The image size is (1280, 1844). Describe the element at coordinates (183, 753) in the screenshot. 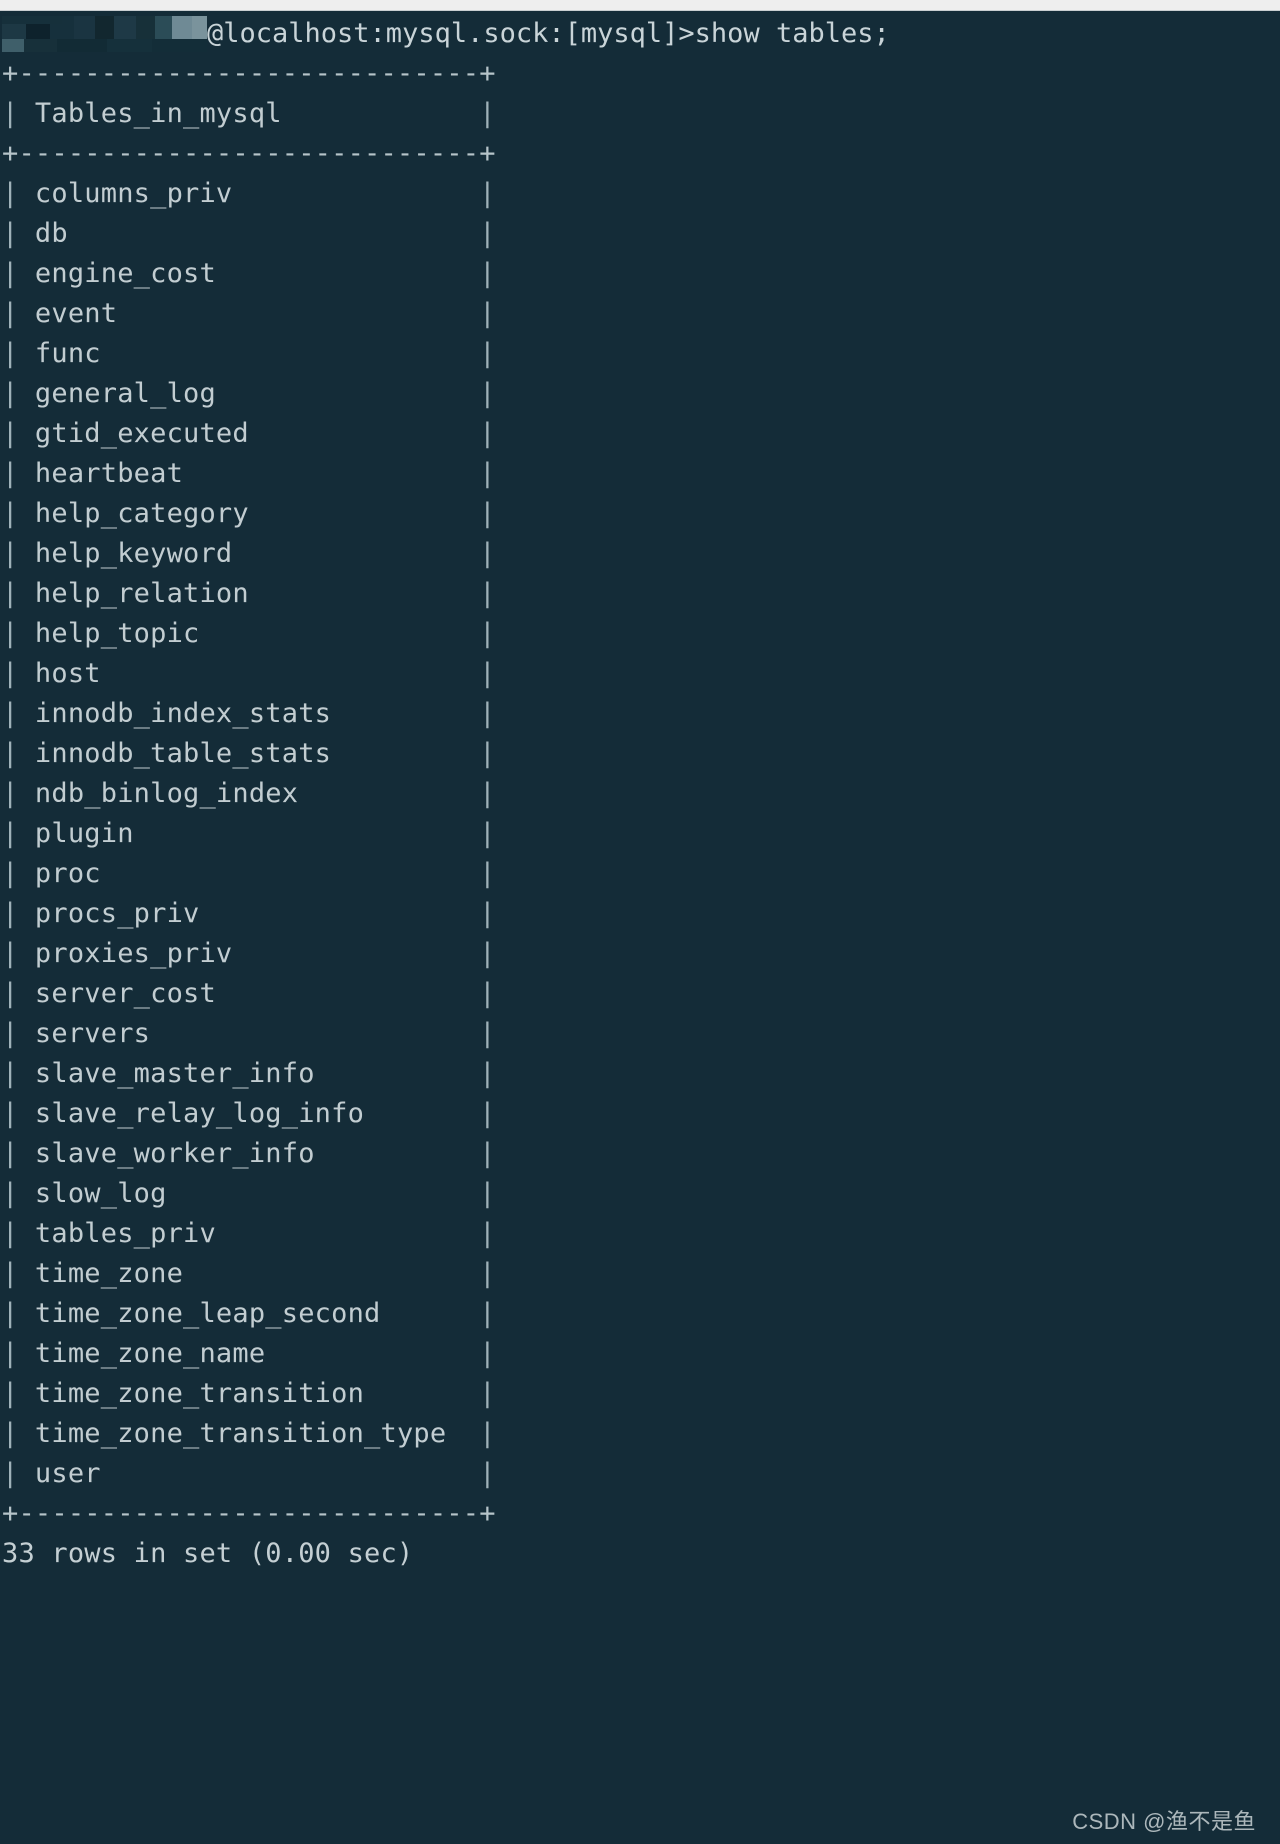

I see `table-cell-value: innodb_table_stats` at that location.